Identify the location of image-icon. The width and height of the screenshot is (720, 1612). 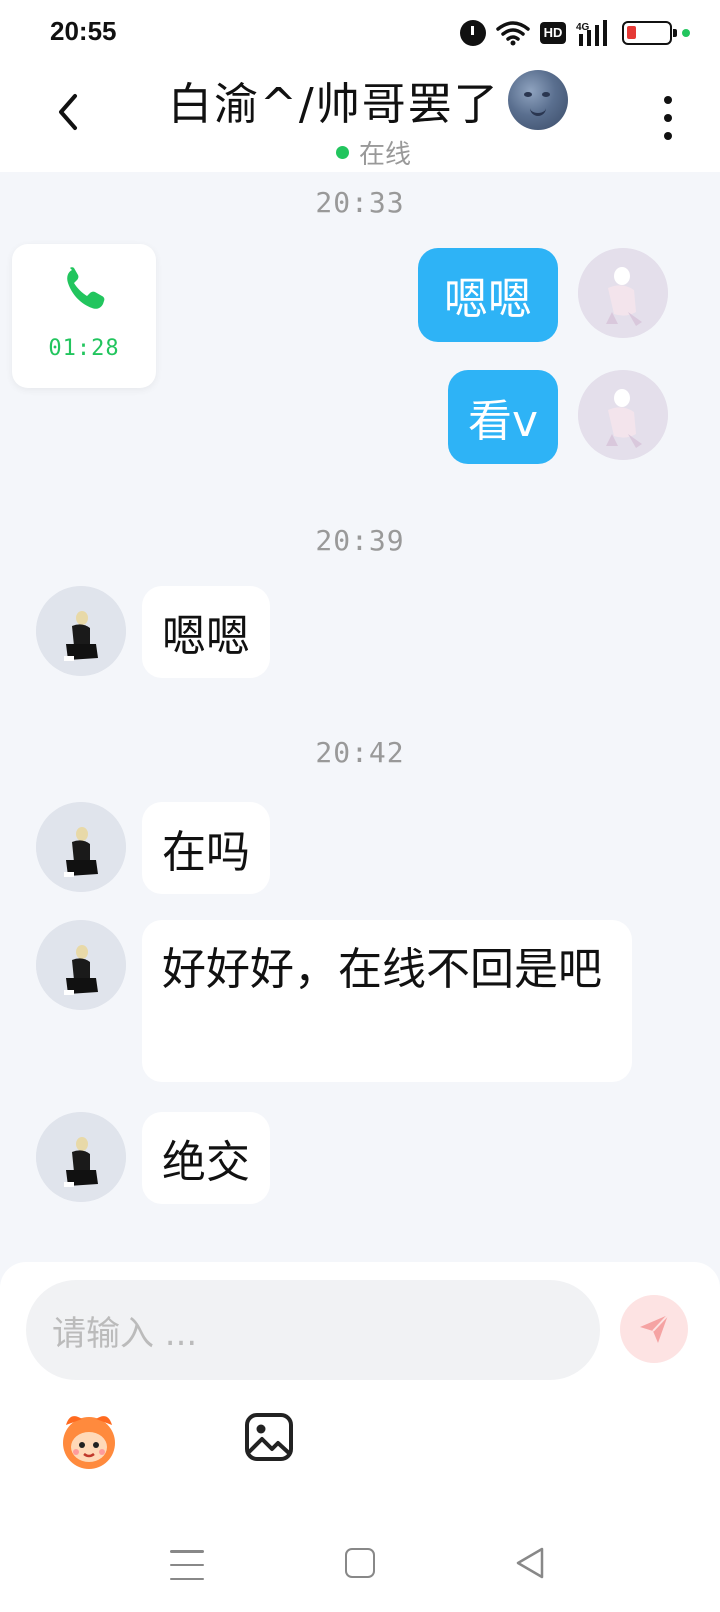
(269, 1437).